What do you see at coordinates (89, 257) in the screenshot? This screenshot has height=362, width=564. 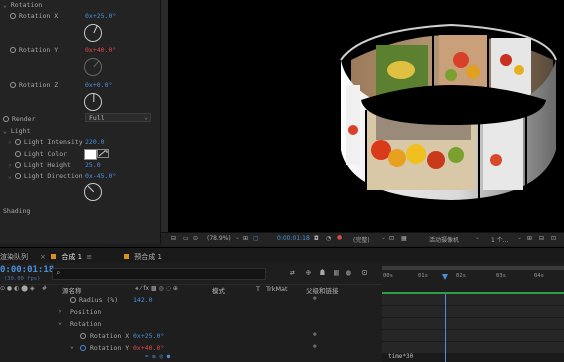 I see `menu-icon: ≡` at bounding box center [89, 257].